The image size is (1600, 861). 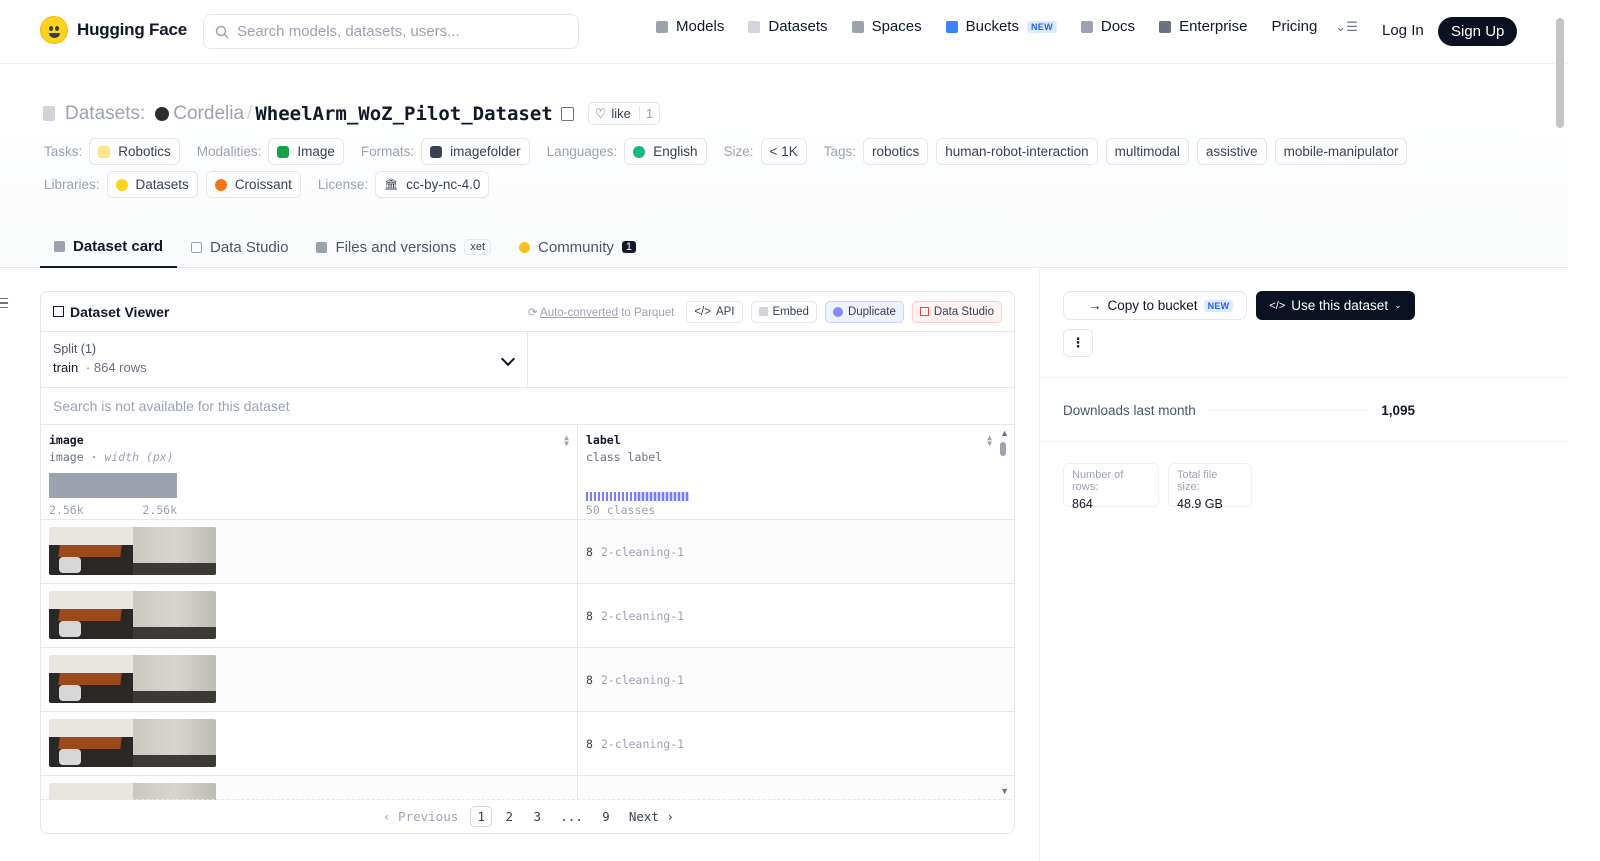 I want to click on data-studio-button: Data Studio, so click(x=956, y=311).